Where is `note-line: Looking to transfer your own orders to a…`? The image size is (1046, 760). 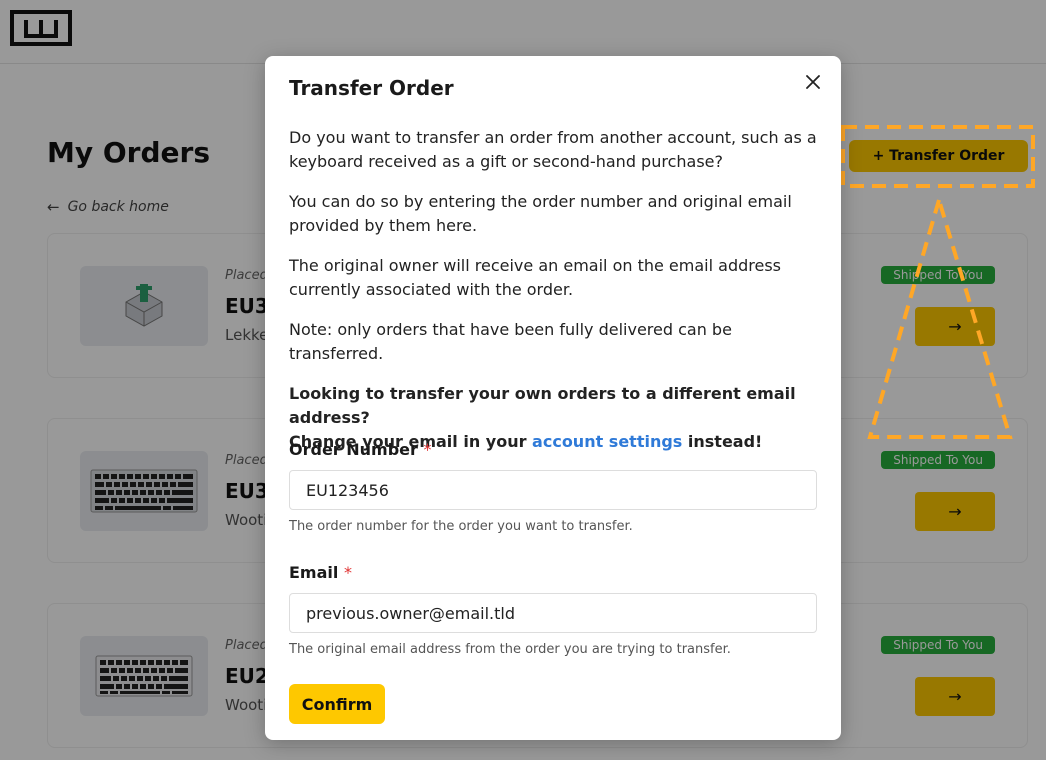
note-line: Looking to transfer your own orders to a… is located at coordinates (542, 405).